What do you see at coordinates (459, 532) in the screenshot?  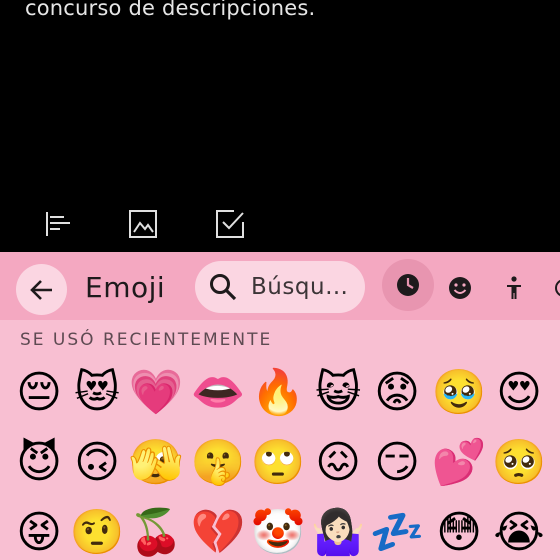 I see `emoji-key: 😳` at bounding box center [459, 532].